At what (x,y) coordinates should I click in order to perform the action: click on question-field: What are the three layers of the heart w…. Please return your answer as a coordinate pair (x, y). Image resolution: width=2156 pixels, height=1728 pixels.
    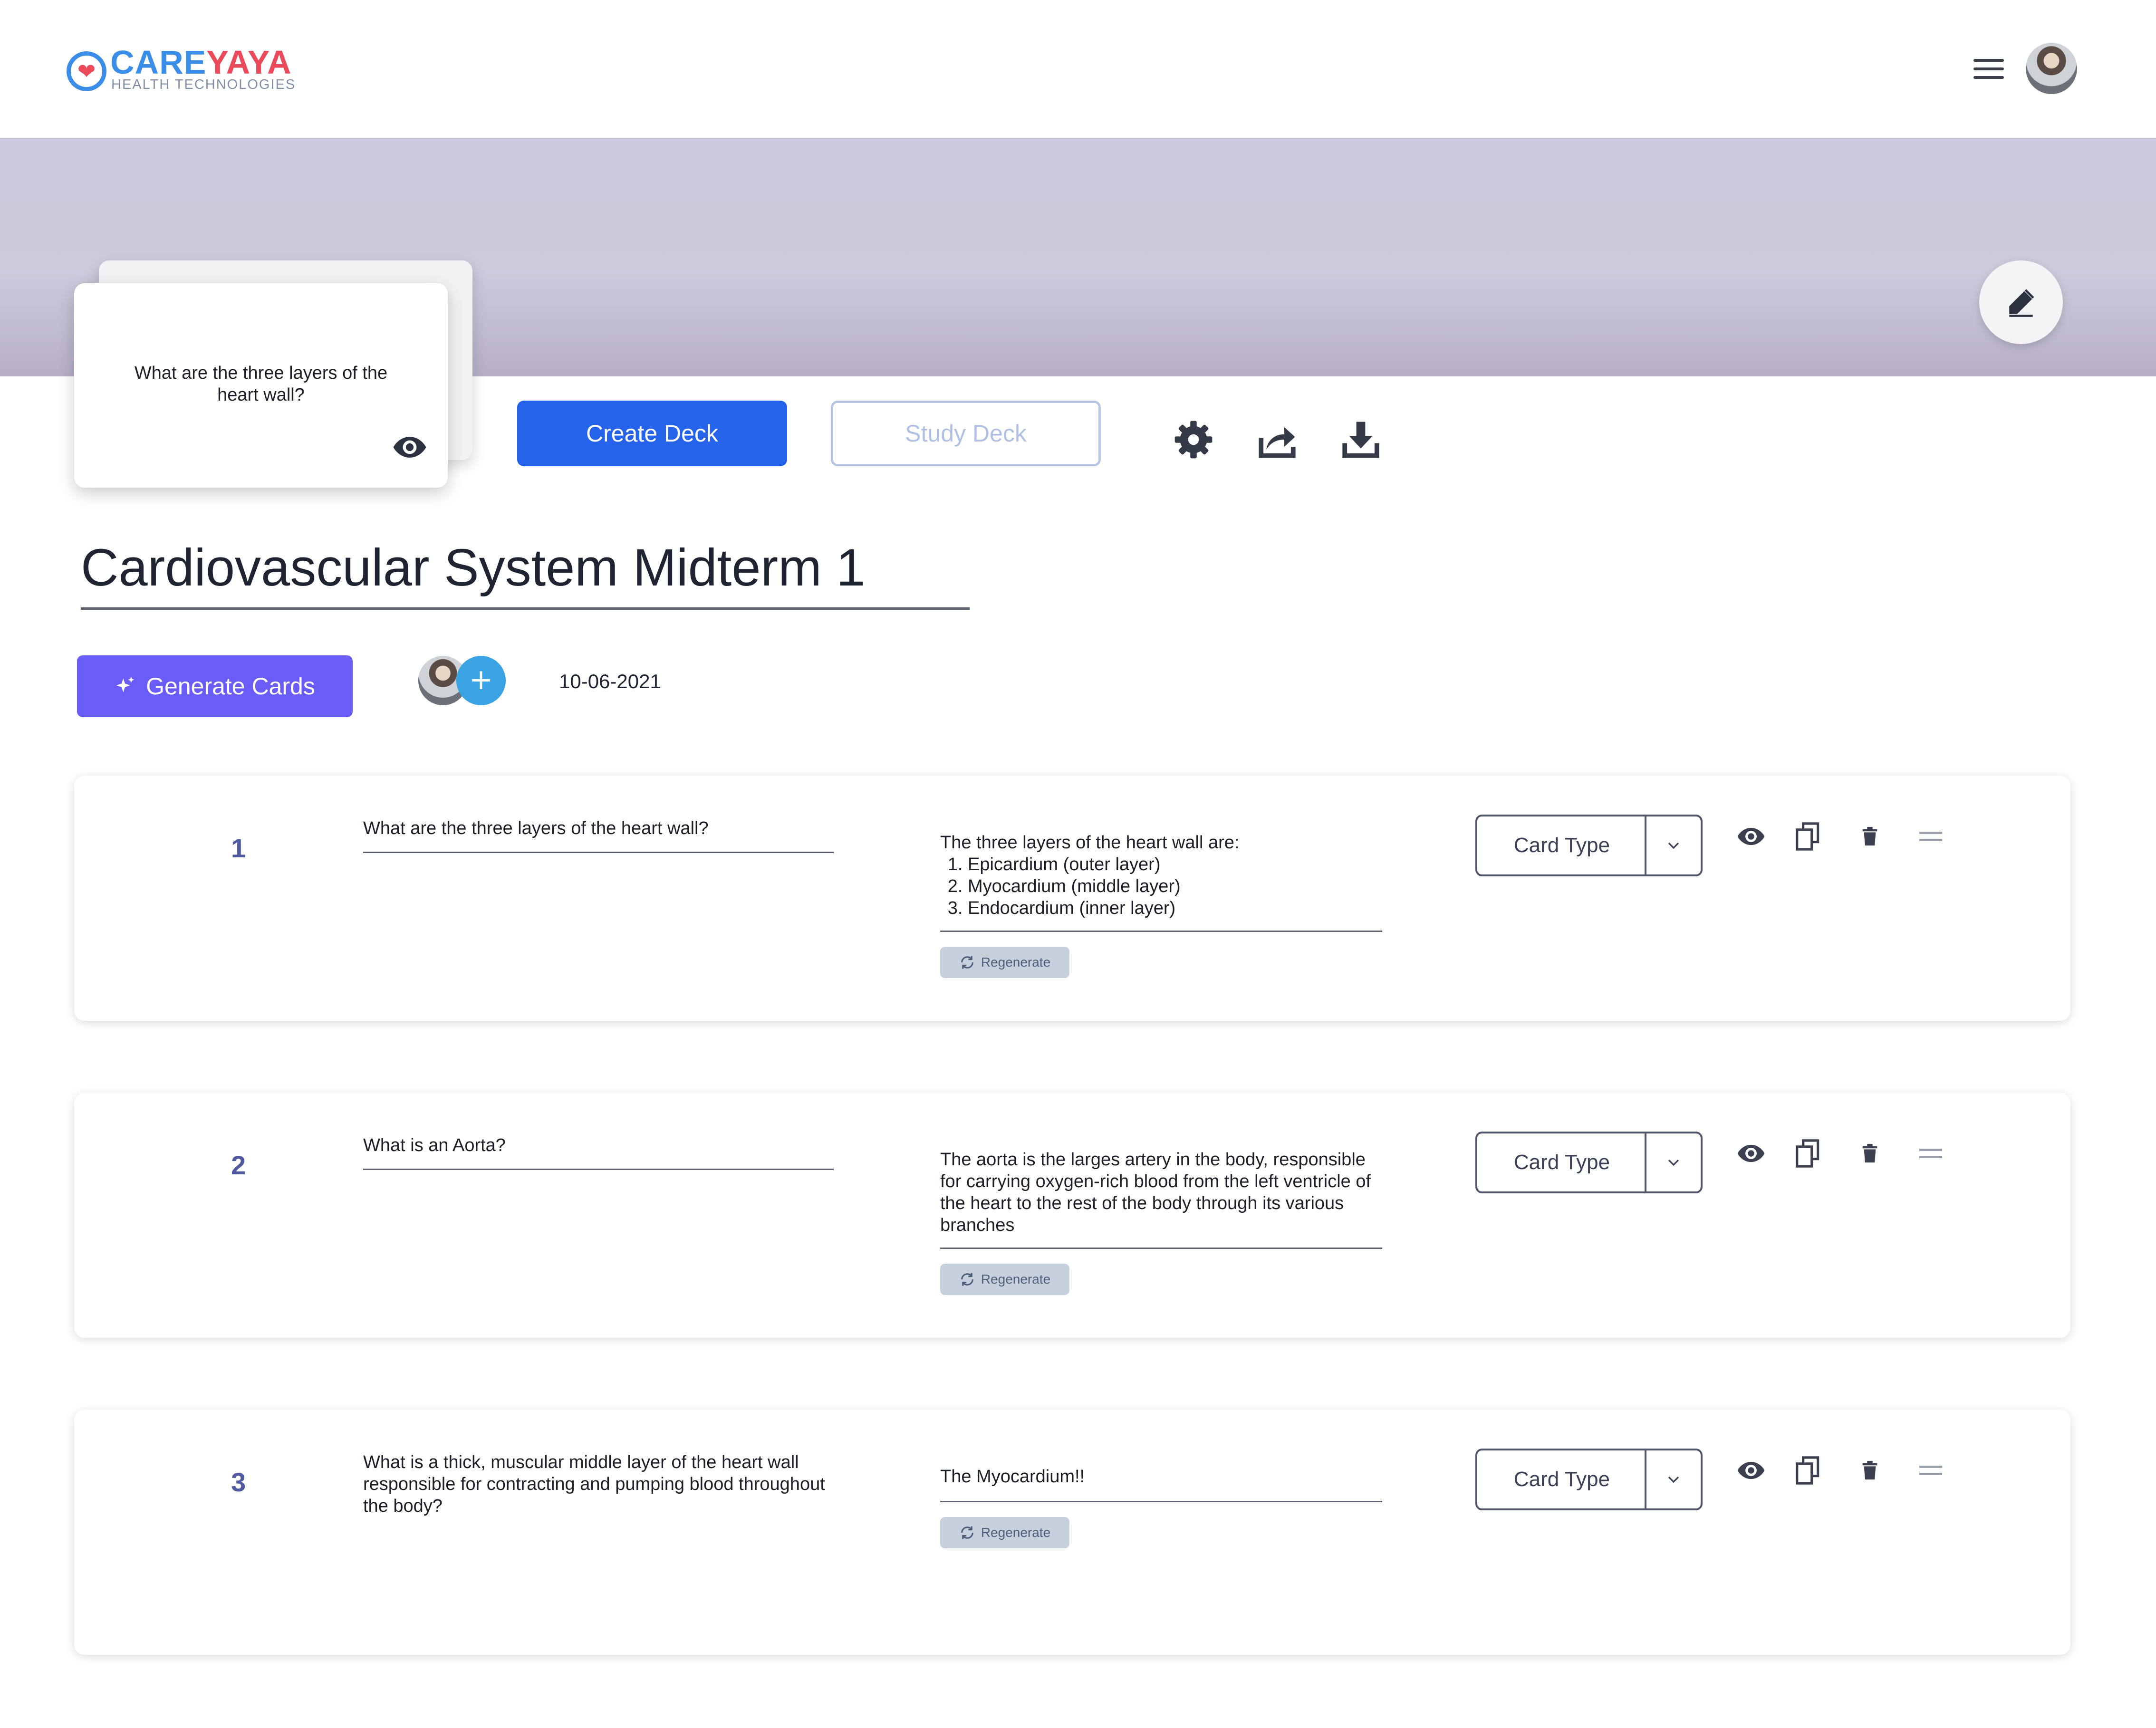
    Looking at the image, I should click on (598, 828).